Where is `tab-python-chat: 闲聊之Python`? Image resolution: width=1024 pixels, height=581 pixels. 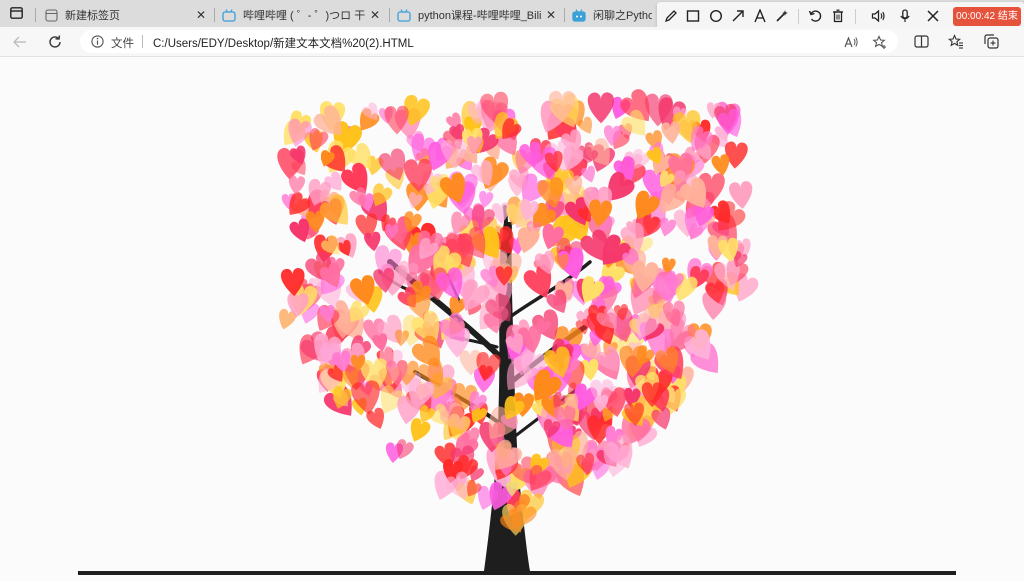
tab-python-chat: 闲聊之Python is located at coordinates (612, 15).